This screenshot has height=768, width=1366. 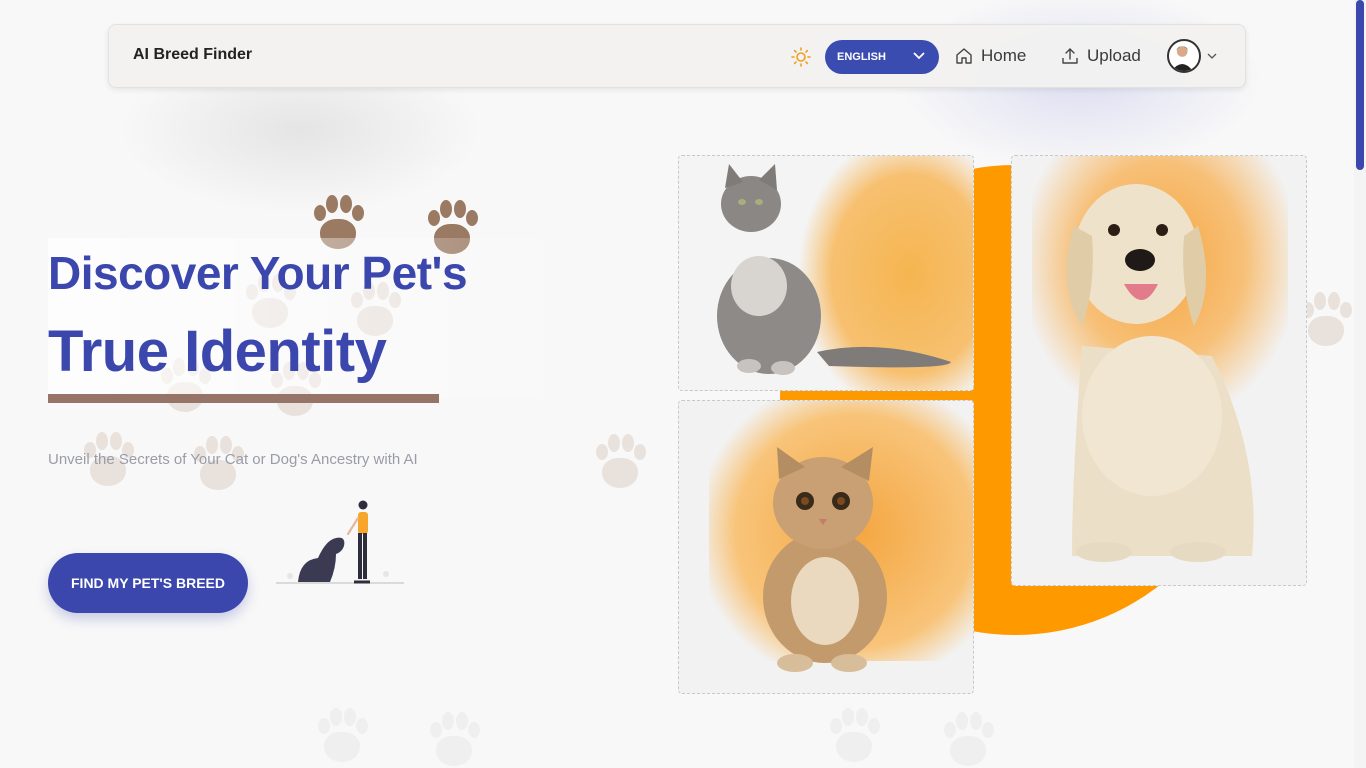 What do you see at coordinates (826, 547) in the screenshot?
I see `tabby-kitten-image` at bounding box center [826, 547].